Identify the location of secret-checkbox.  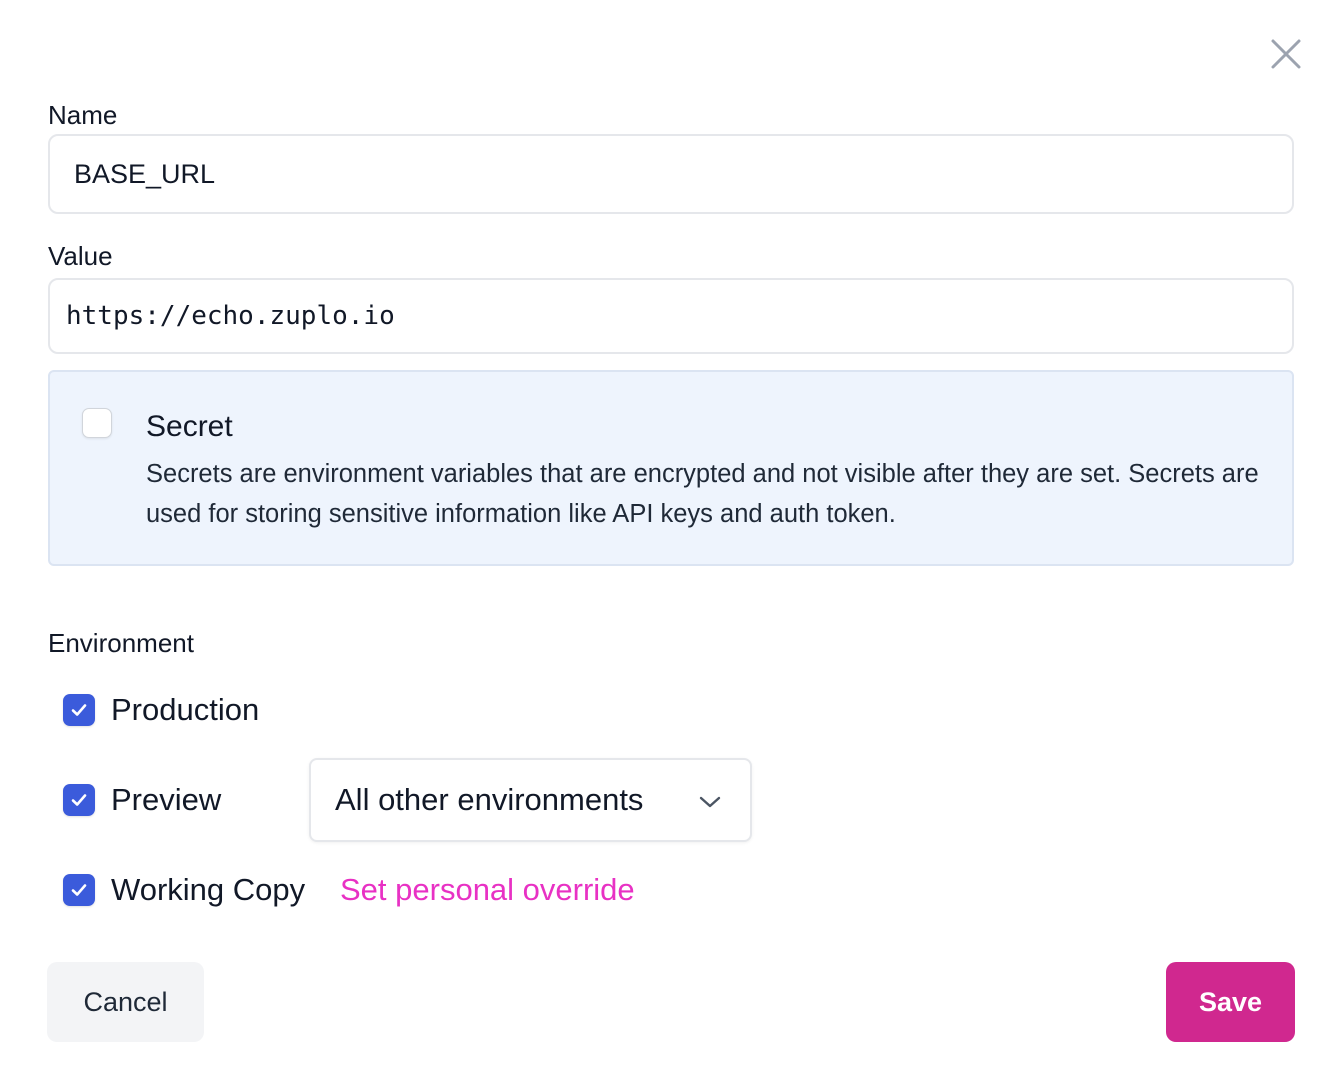
(97, 423).